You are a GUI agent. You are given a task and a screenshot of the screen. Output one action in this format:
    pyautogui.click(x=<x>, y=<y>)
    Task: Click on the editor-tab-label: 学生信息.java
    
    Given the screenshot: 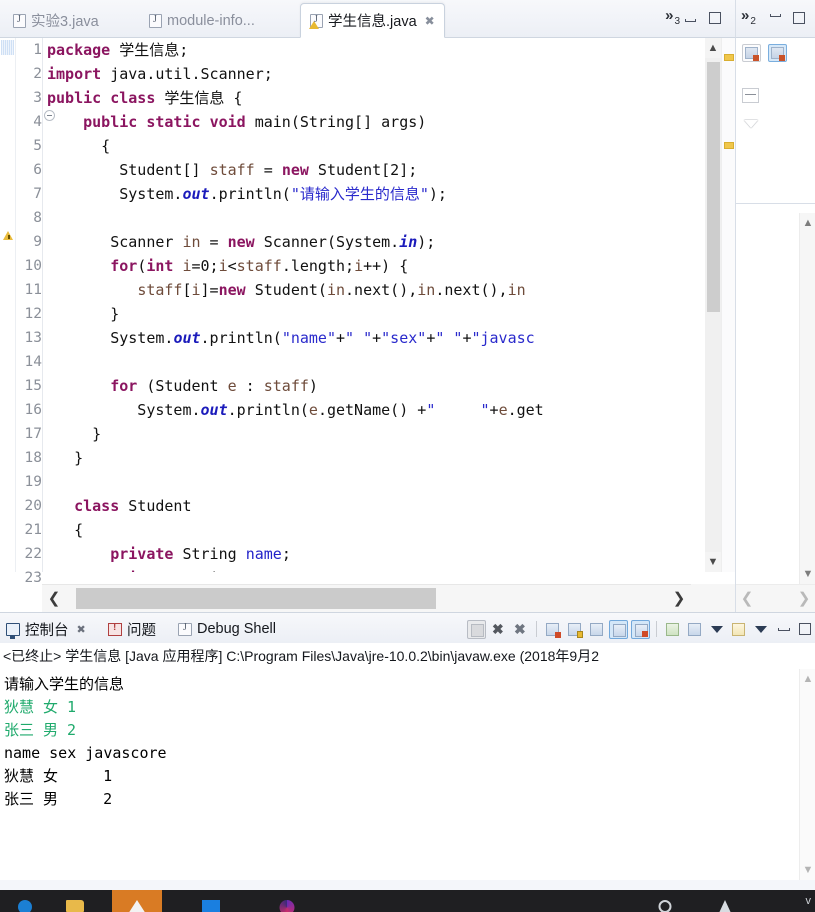 What is the action you would take?
    pyautogui.click(x=372, y=22)
    